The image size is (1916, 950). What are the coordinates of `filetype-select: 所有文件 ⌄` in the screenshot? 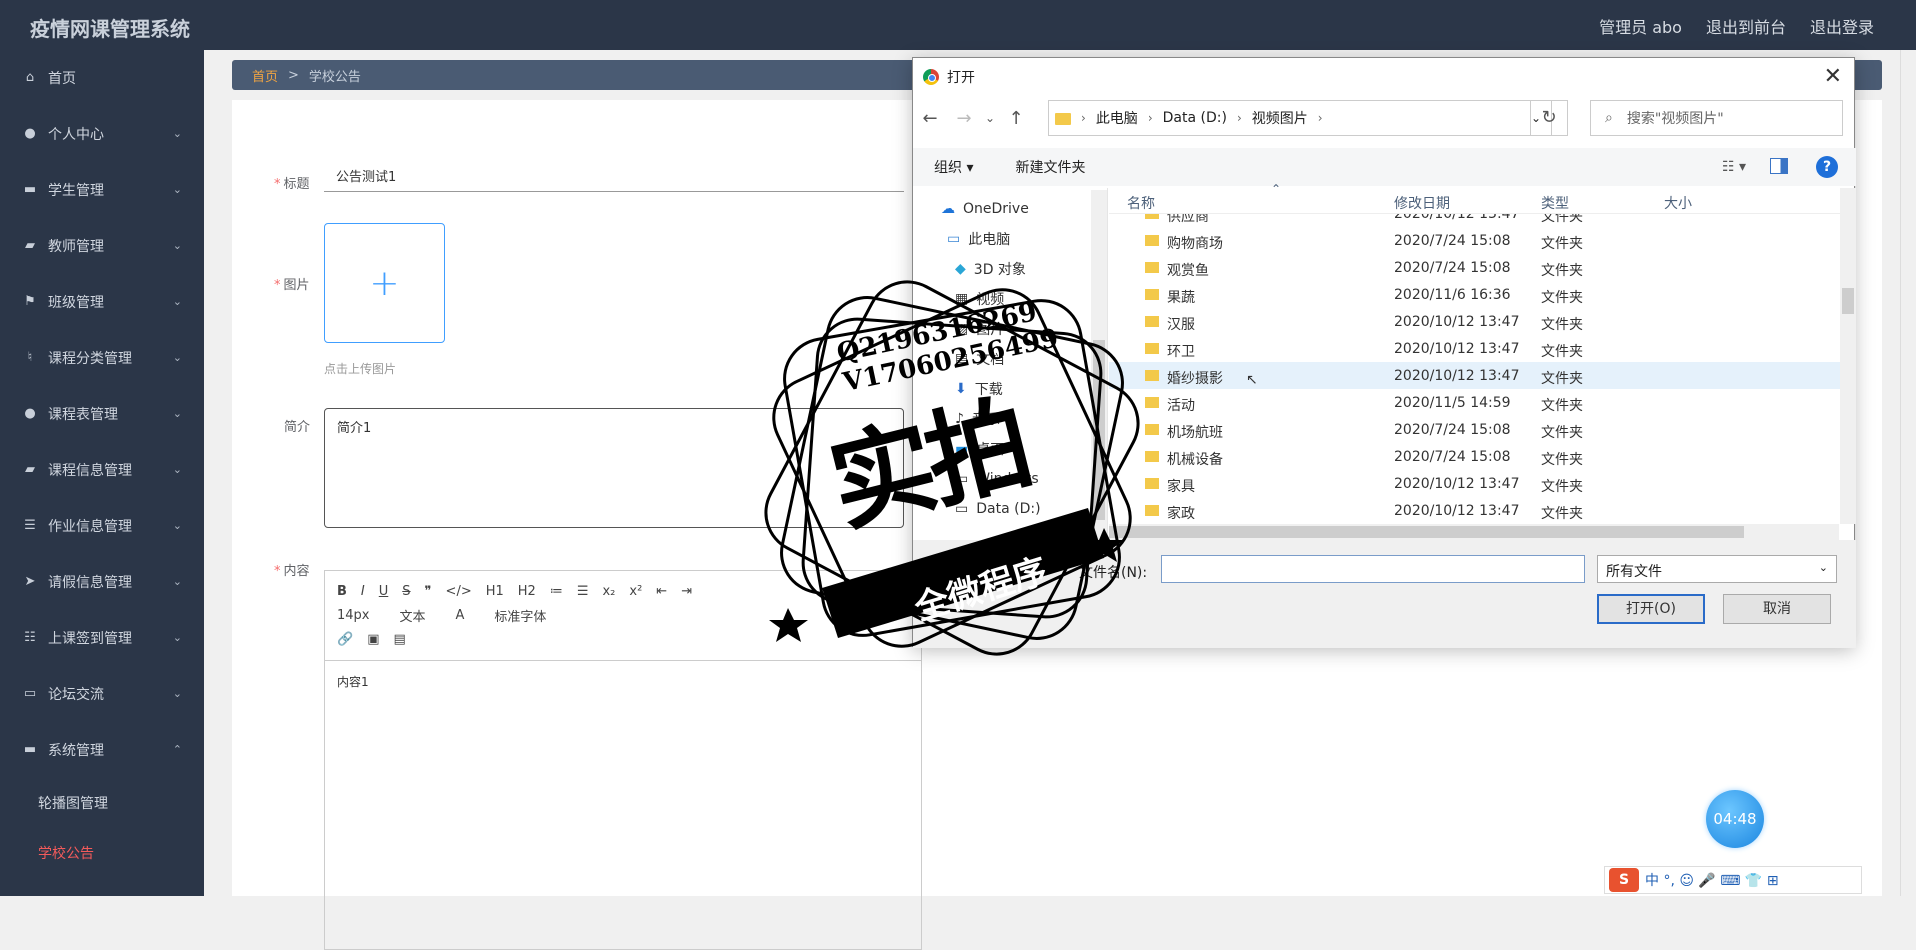 It's located at (1717, 569).